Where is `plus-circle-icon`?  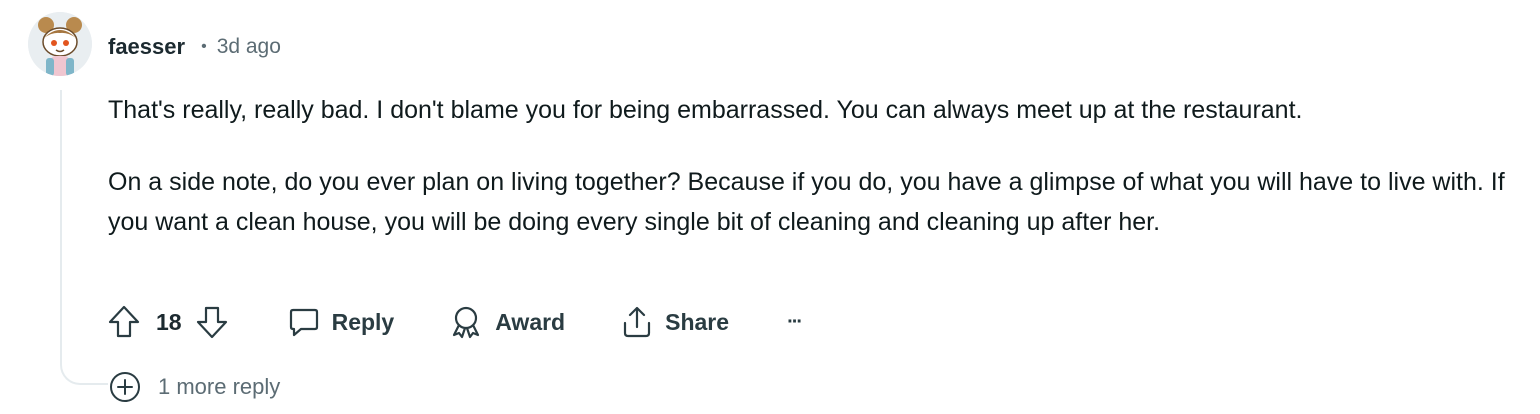
plus-circle-icon is located at coordinates (125, 387).